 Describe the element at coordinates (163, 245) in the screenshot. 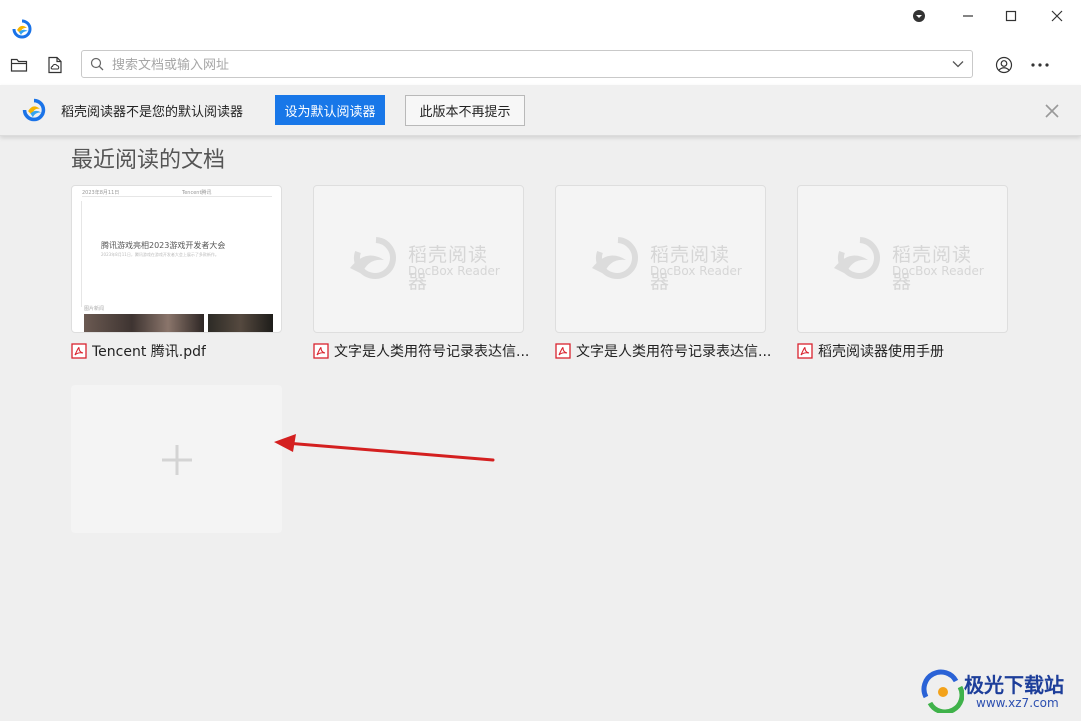

I see `preview-title: 腾讯游戏亮相2023游戏开发者大会` at that location.